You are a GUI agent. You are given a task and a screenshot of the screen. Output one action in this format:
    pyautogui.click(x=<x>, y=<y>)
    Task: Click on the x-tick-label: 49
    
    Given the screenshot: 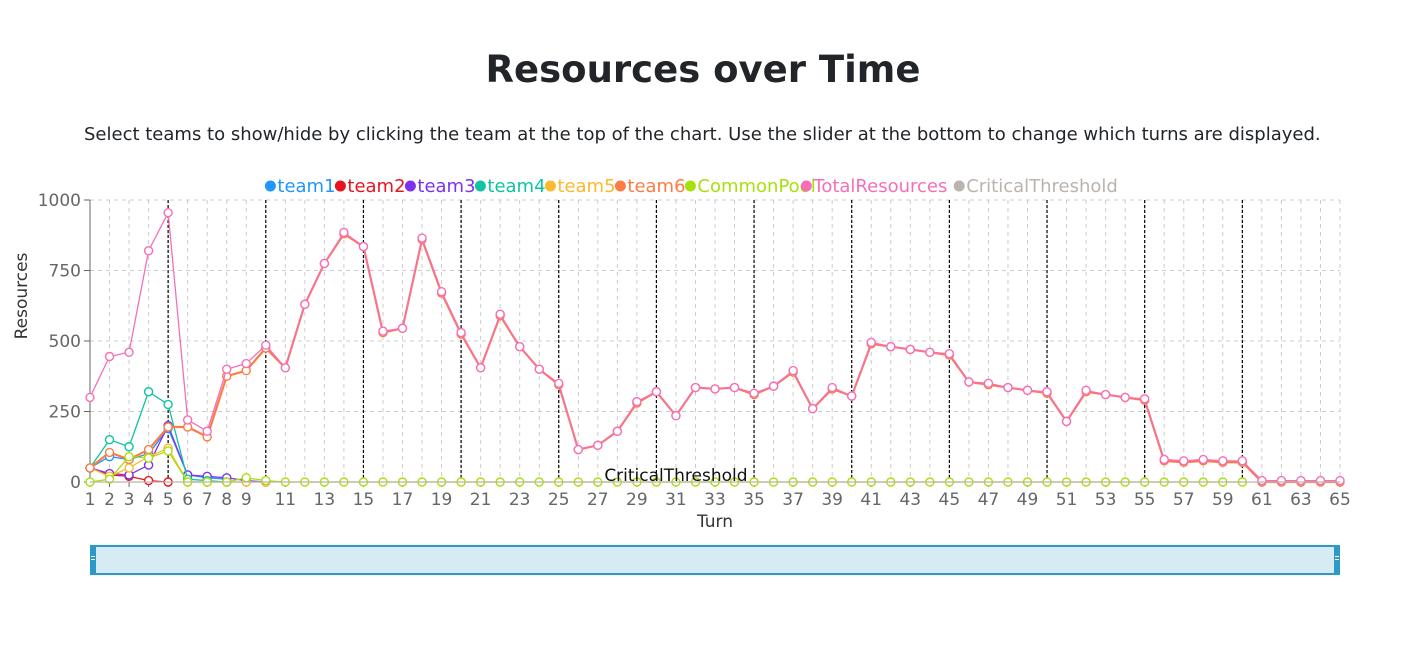 What is the action you would take?
    pyautogui.click(x=1028, y=500)
    